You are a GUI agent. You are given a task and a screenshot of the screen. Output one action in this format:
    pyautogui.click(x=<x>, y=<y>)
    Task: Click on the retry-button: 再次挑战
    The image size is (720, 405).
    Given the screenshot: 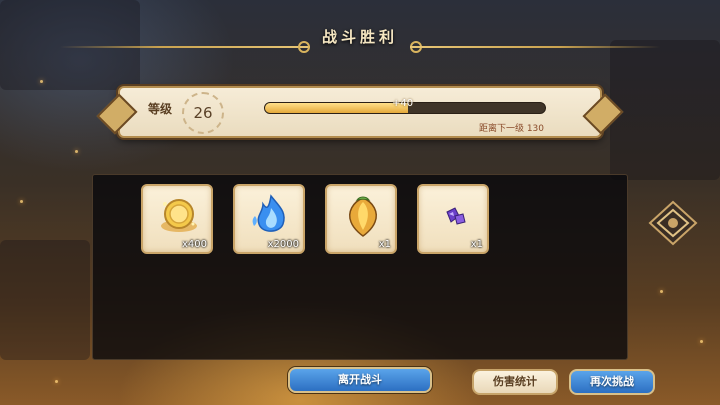 What is the action you would take?
    pyautogui.click(x=612, y=382)
    